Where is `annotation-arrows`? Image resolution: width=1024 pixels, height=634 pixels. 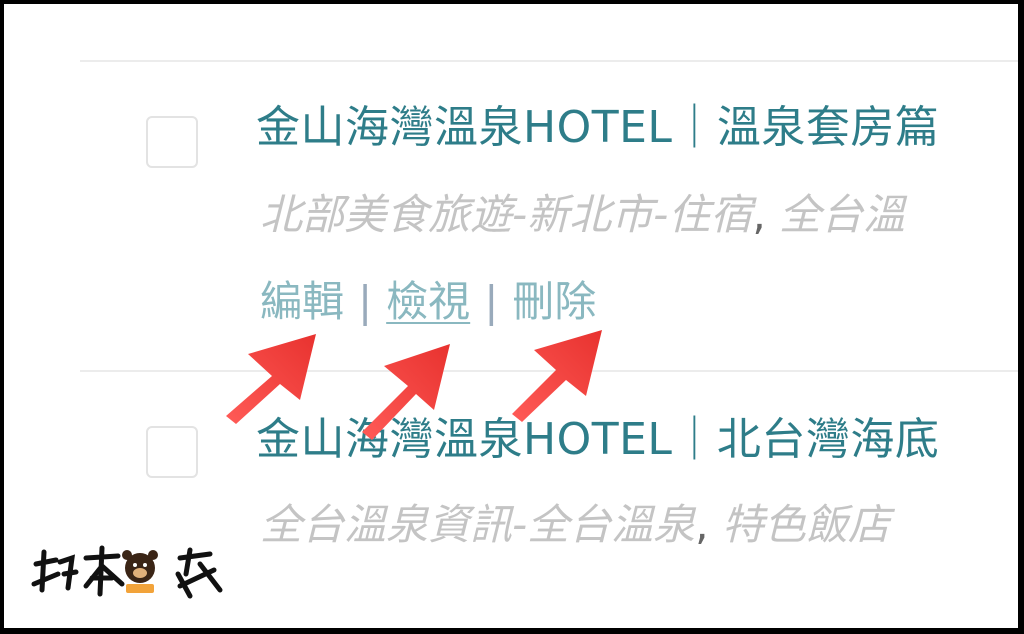 annotation-arrows is located at coordinates (414, 385).